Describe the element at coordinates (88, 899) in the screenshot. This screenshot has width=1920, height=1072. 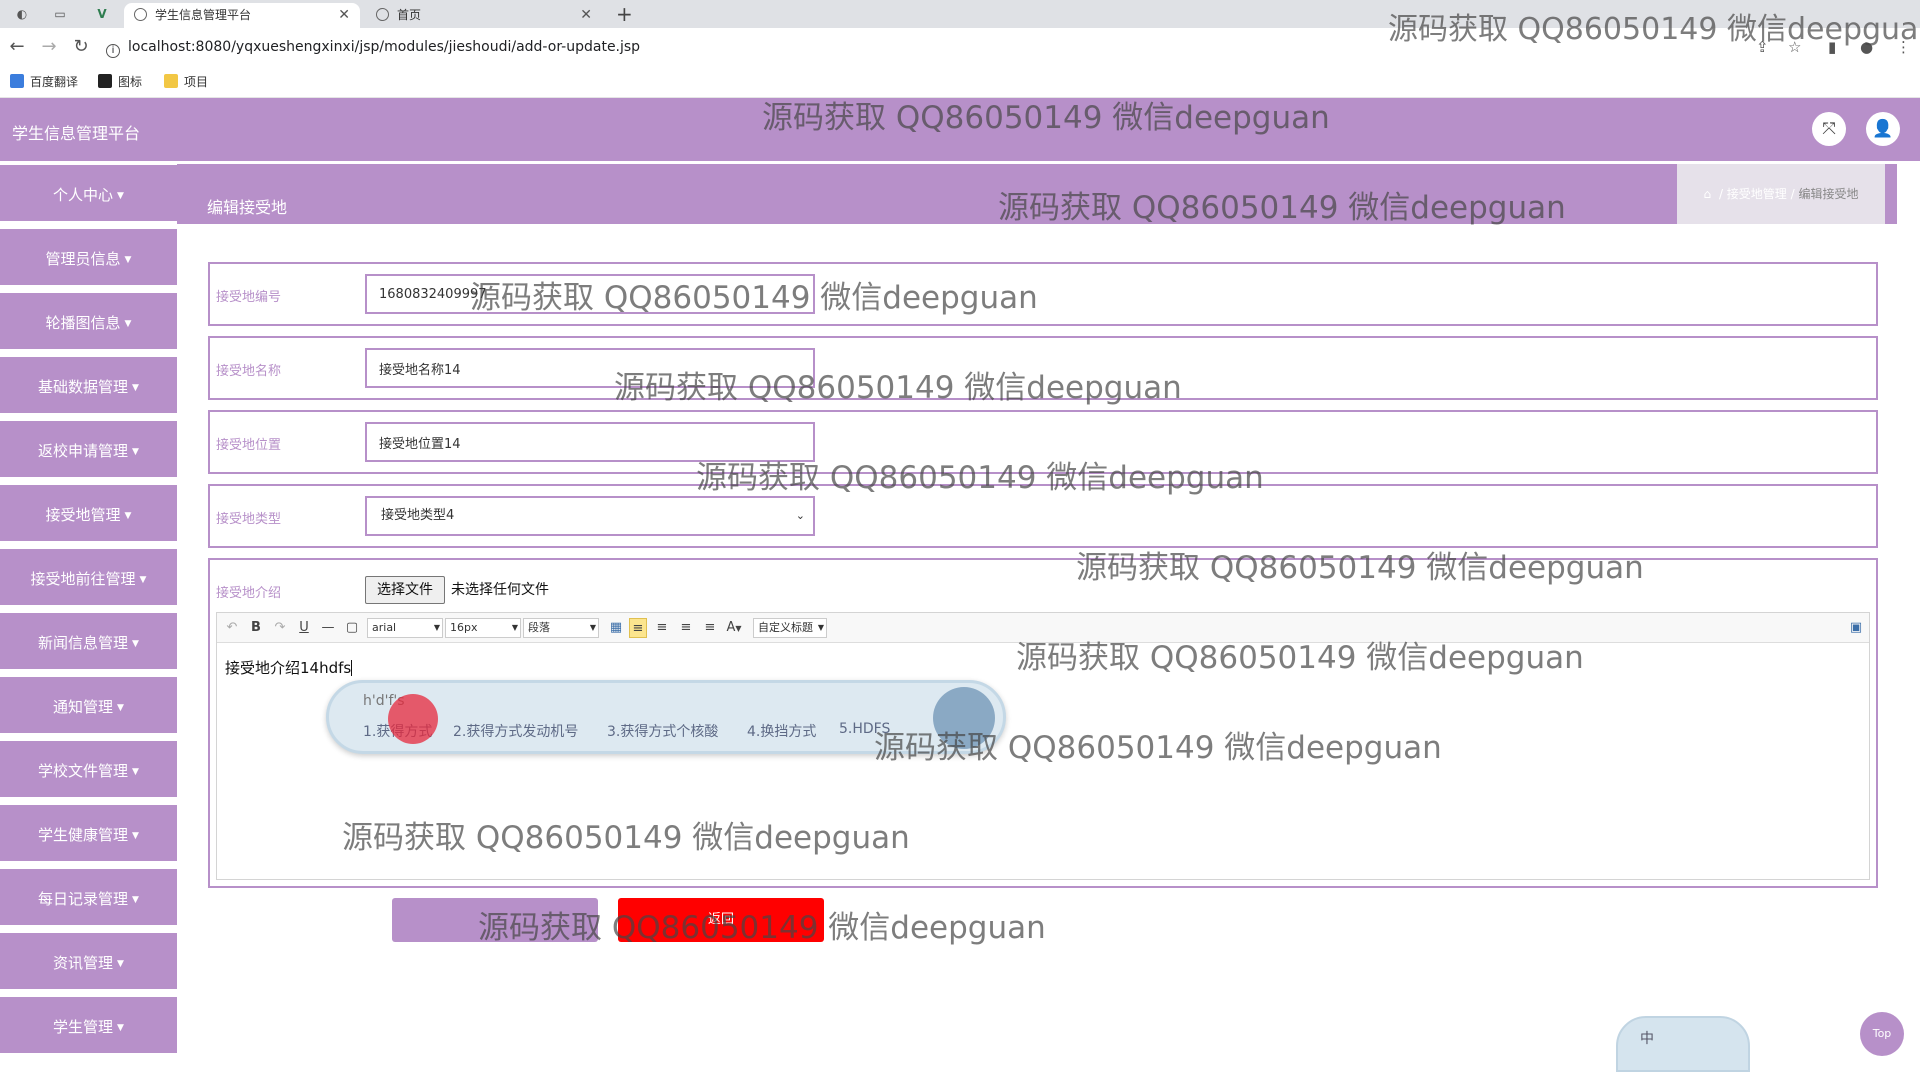
I see `sidebar-item-daily-records: 每日记录管理 ▼` at that location.